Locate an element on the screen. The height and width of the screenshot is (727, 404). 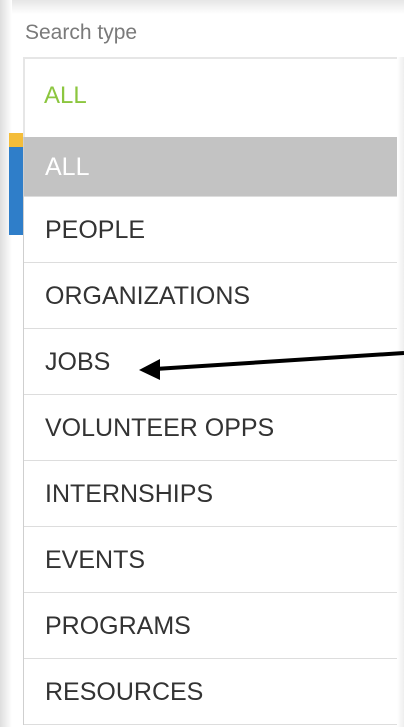
option-label: VOLUNTEER OPPS is located at coordinates (160, 427).